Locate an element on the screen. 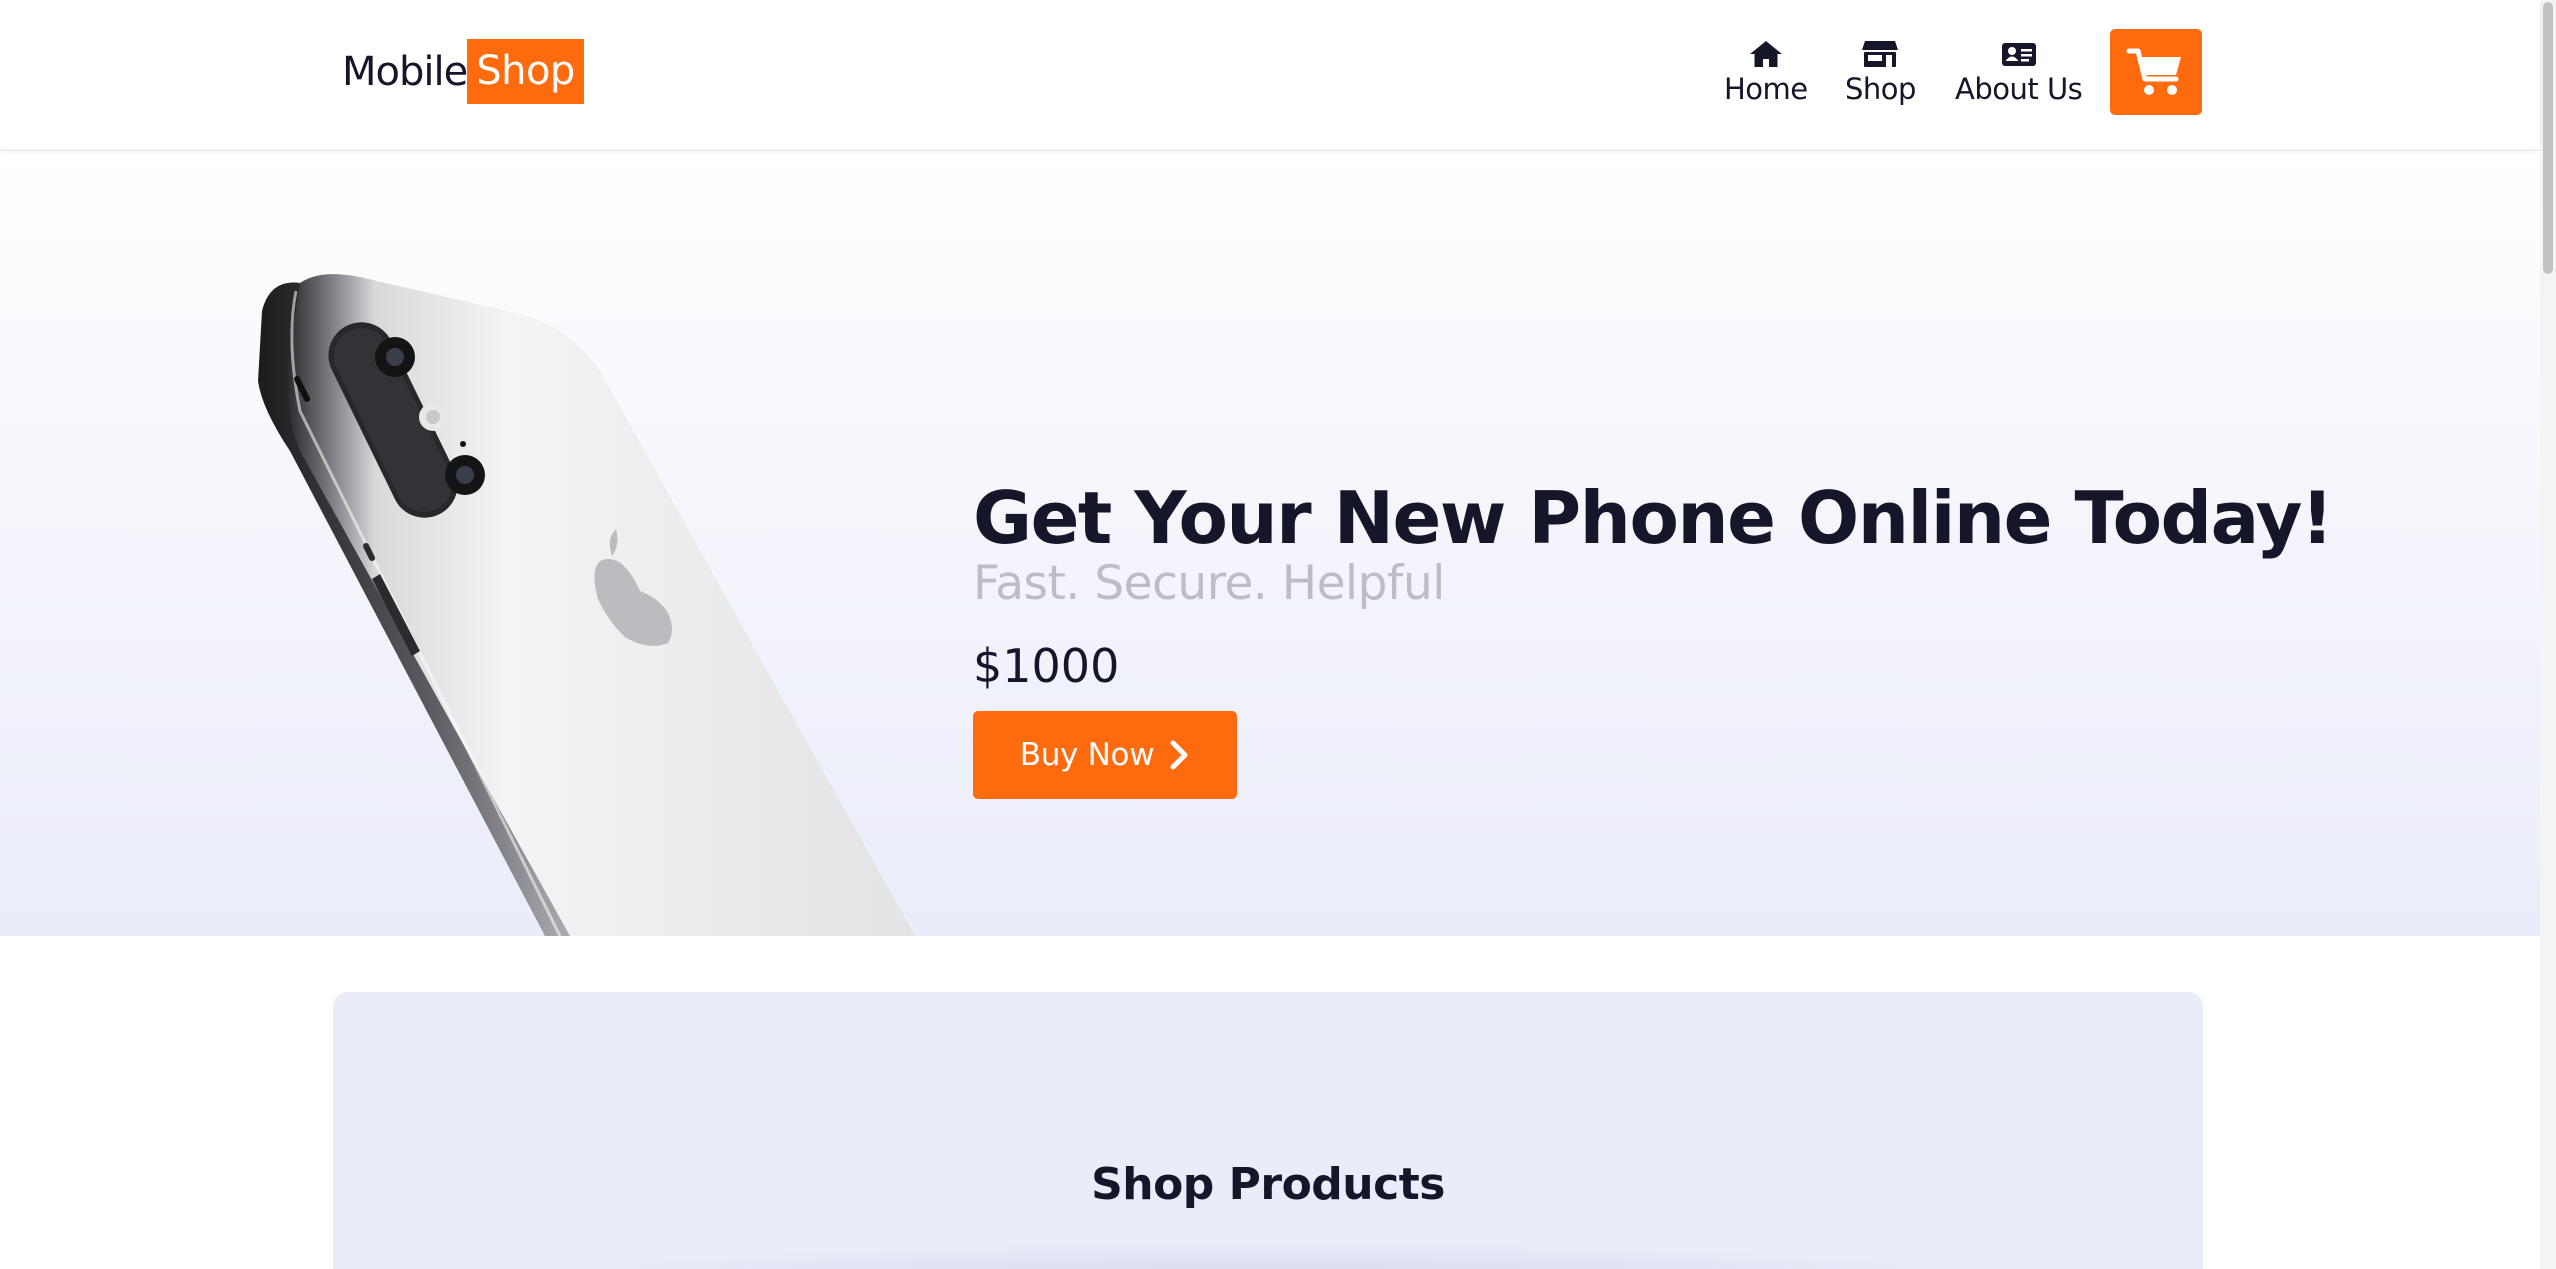  nav-about-us: About Us is located at coordinates (2019, 73).